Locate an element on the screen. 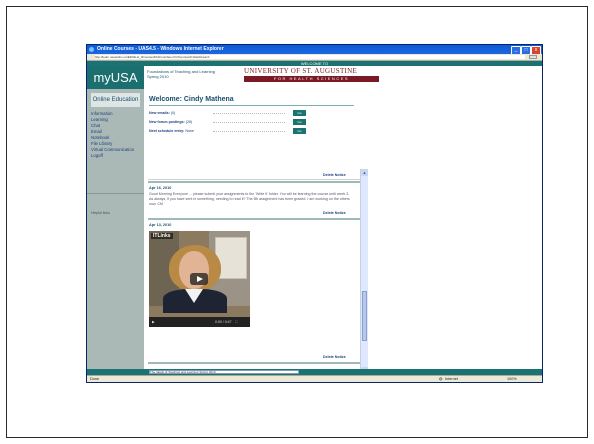 This screenshot has width=594, height=444. stat-label: New forum postings: is located at coordinates (167, 122).